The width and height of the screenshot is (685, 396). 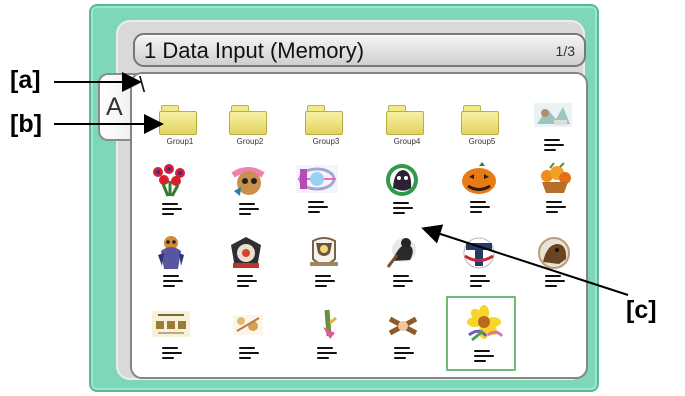 What do you see at coordinates (326, 141) in the screenshot?
I see `folder-label: Group3` at bounding box center [326, 141].